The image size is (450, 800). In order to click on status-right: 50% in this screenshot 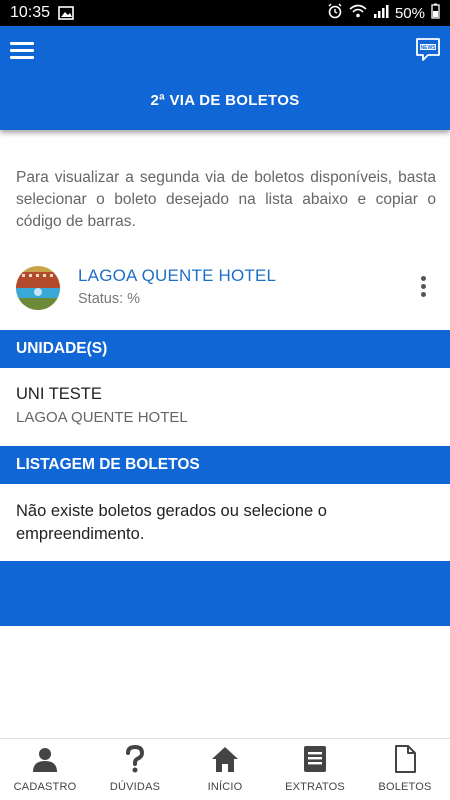, I will do `click(383, 13)`.